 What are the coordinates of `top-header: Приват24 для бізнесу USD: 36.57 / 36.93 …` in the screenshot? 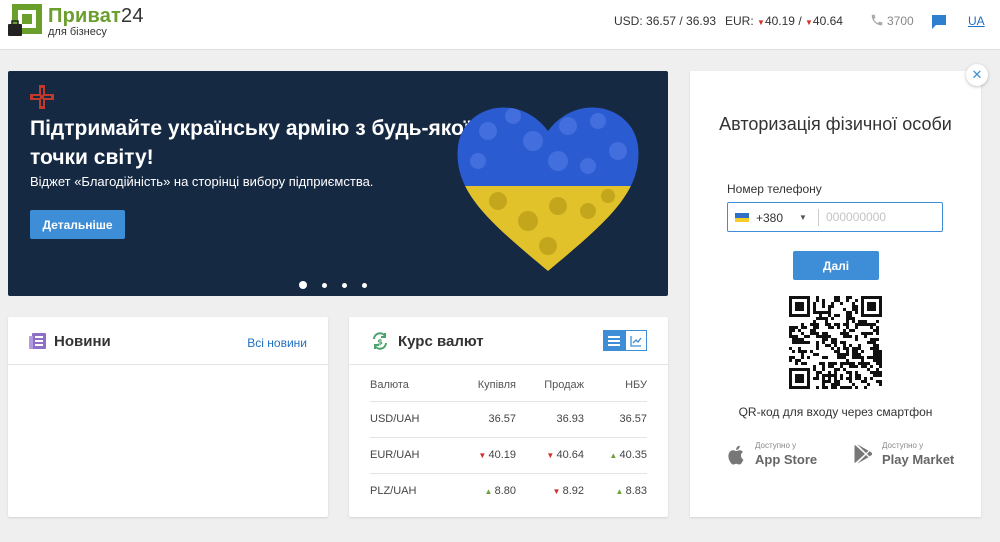 It's located at (500, 25).